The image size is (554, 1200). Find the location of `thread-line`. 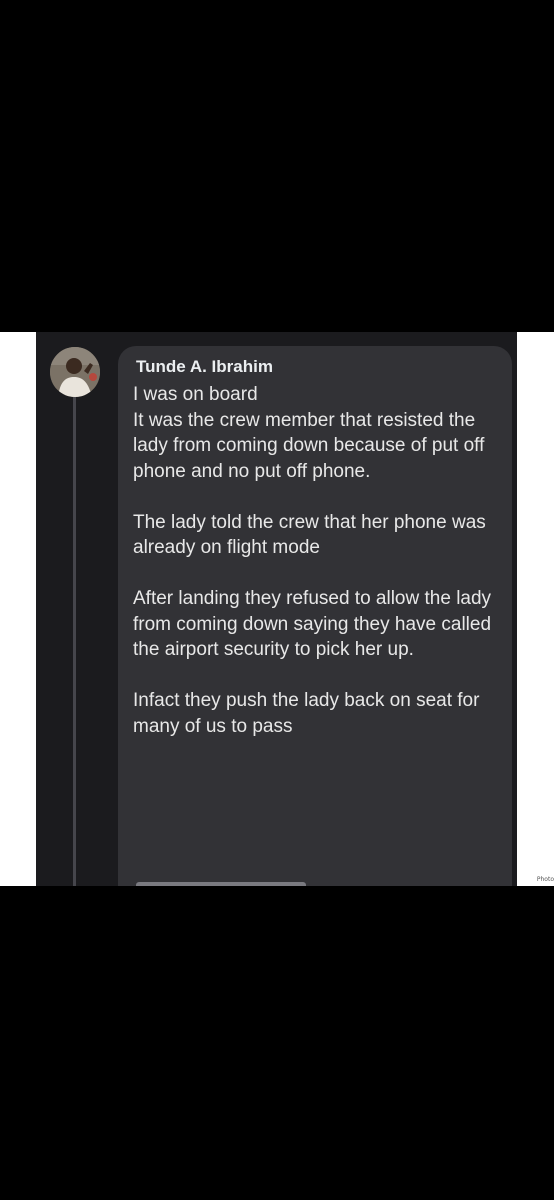

thread-line is located at coordinates (74, 634).